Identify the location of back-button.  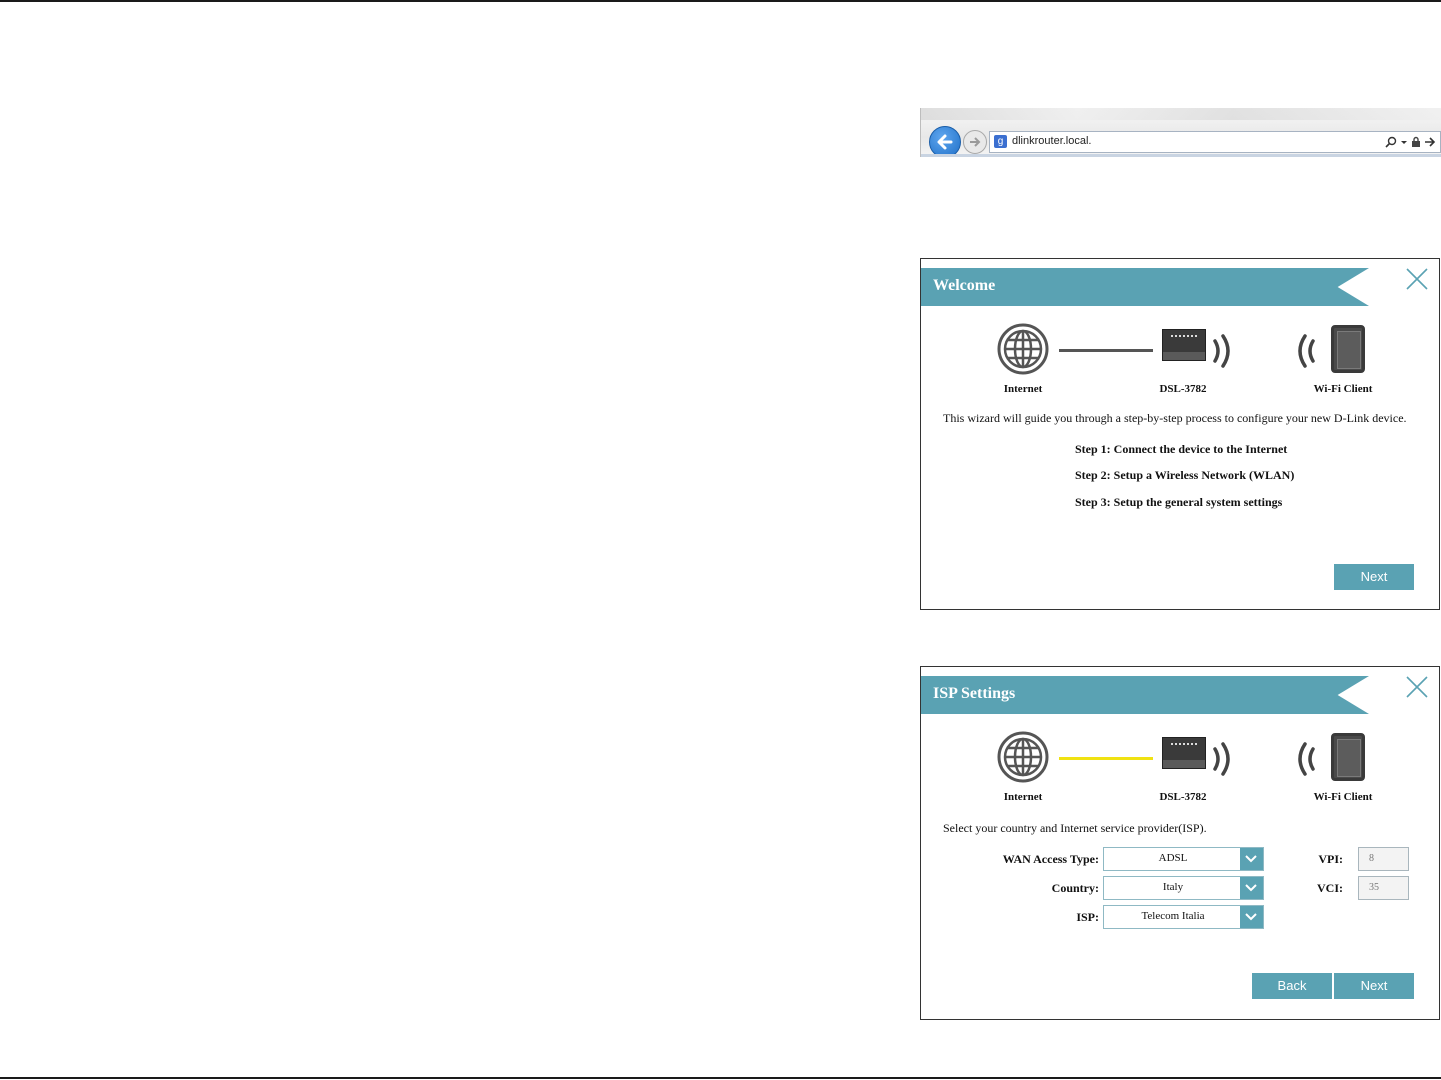
(945, 141).